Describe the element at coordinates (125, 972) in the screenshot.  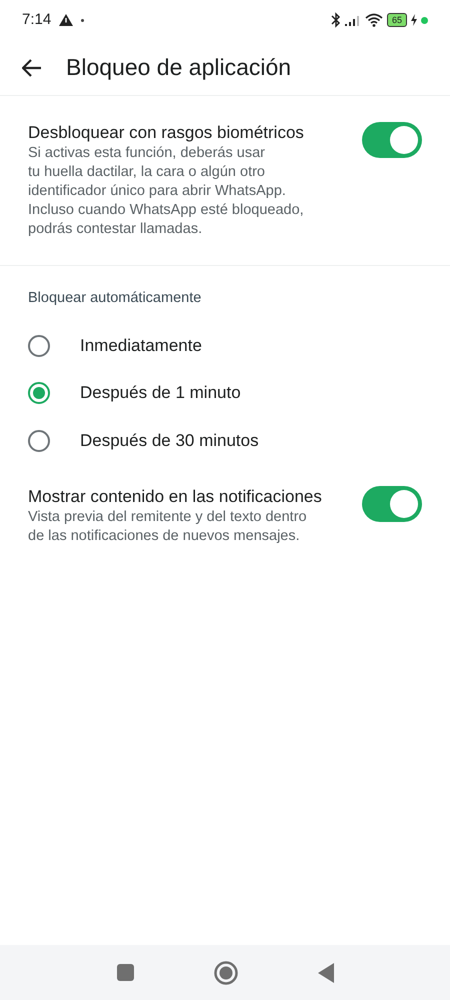
I see `recents-button` at that location.